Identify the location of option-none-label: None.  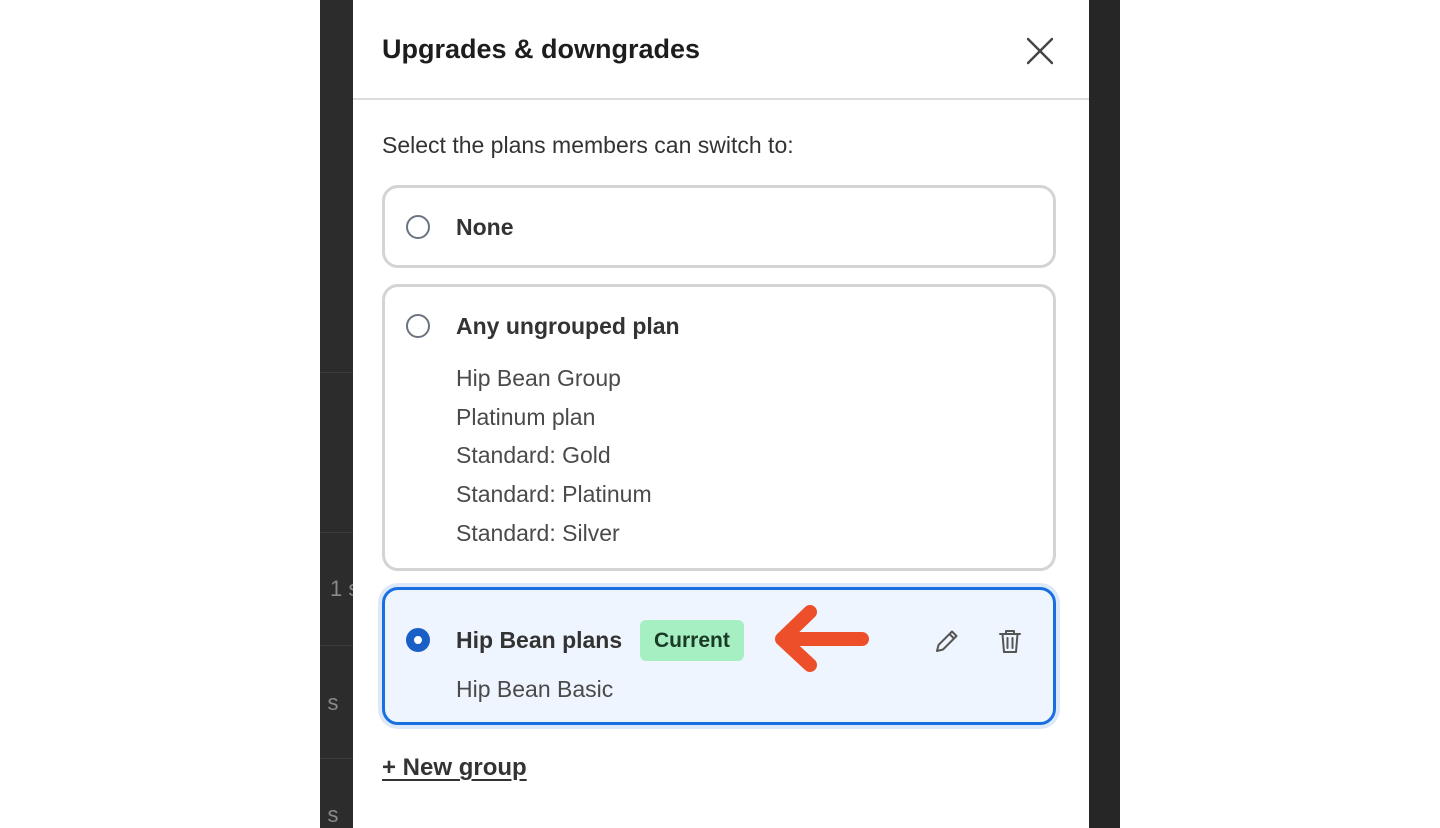
(485, 227).